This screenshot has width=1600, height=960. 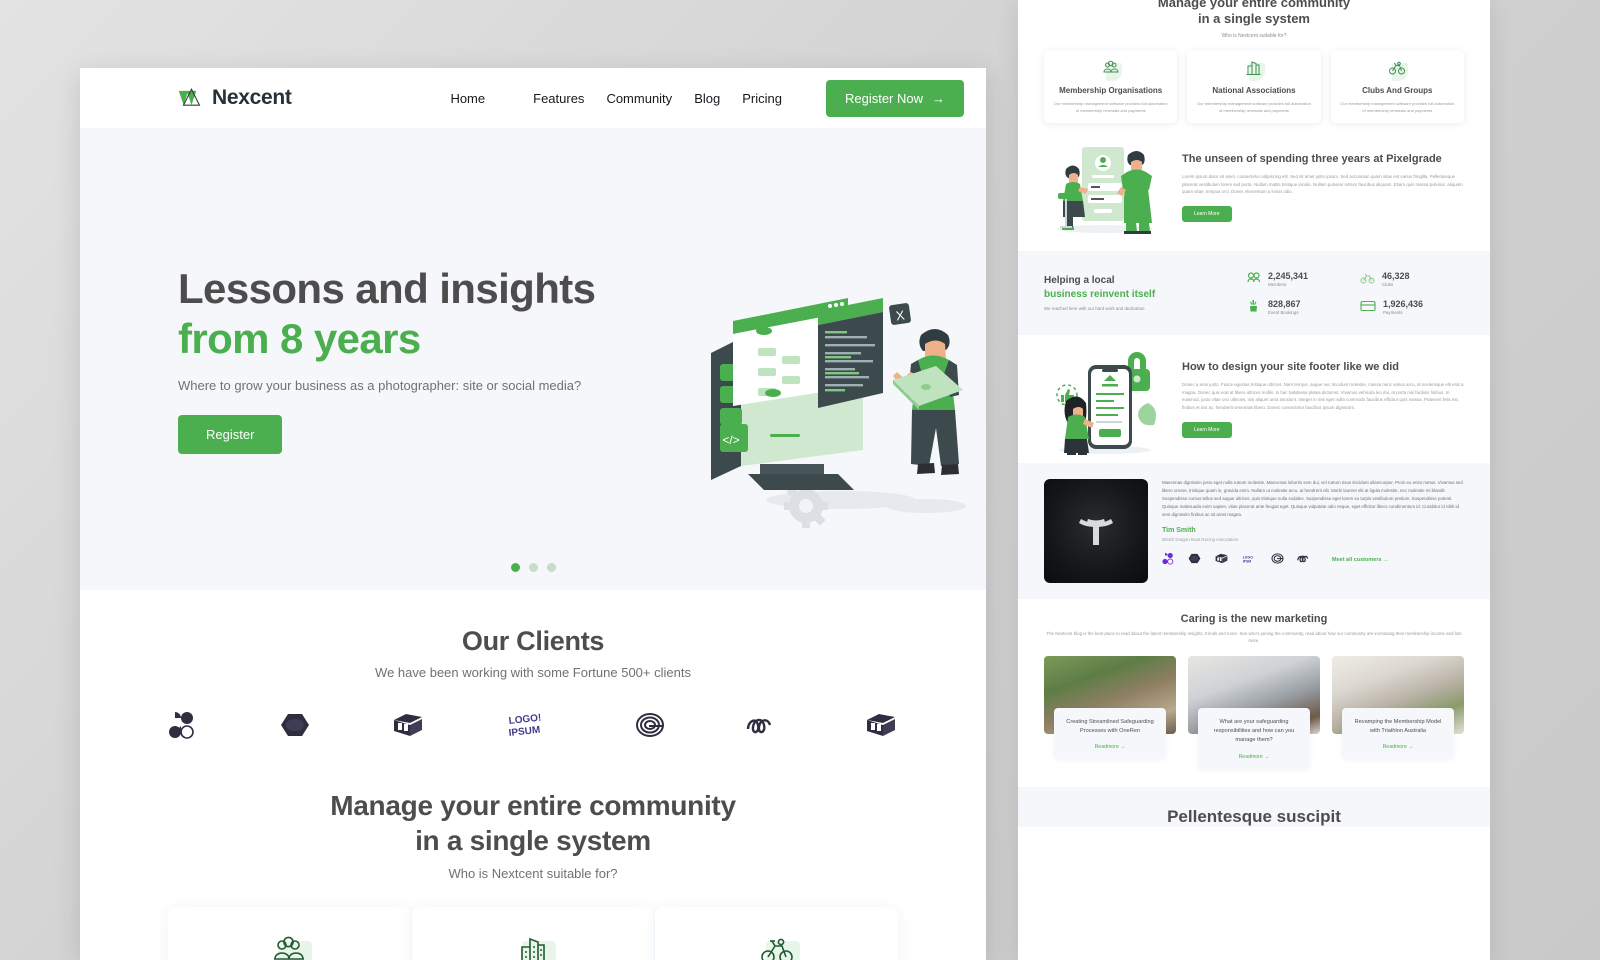 I want to click on svg-text: IPSM, so click(x=1247, y=561).